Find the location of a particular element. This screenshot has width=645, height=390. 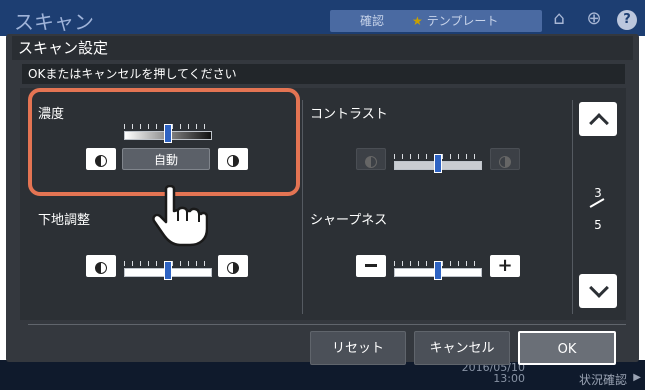

contrast-slider-thumb is located at coordinates (438, 163).